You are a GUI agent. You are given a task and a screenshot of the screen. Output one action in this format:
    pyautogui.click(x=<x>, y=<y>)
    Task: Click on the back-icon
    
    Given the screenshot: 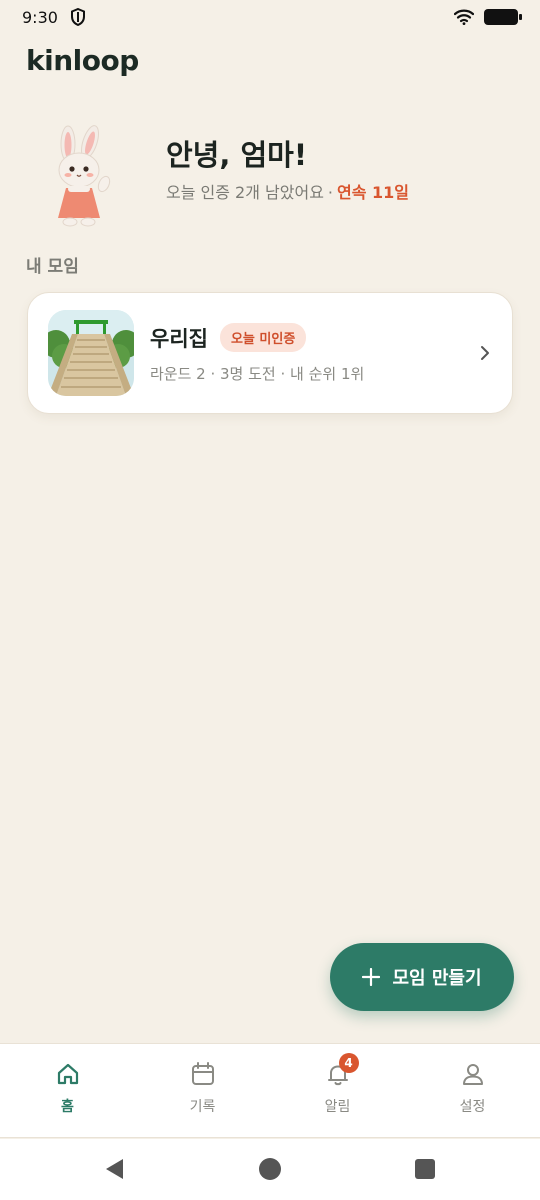 What is the action you would take?
    pyautogui.click(x=114, y=1169)
    